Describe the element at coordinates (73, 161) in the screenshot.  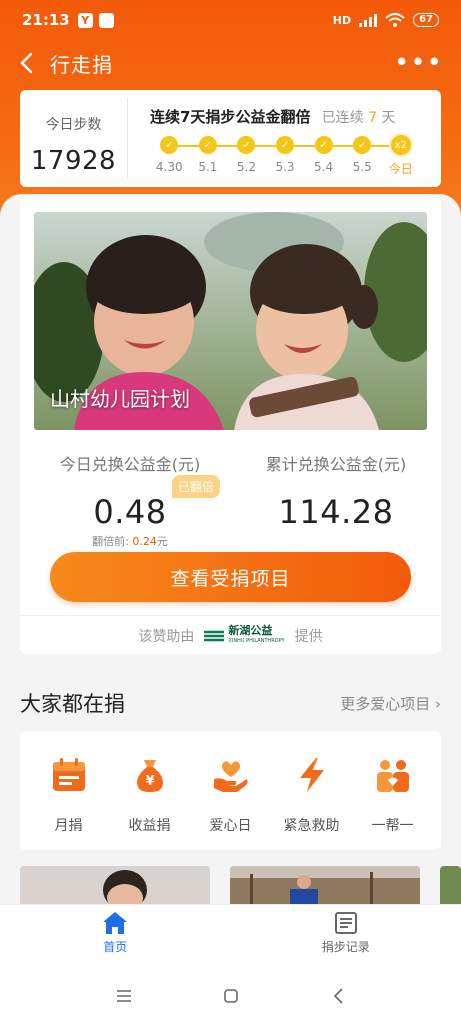
I see `today-steps-value: 17928` at that location.